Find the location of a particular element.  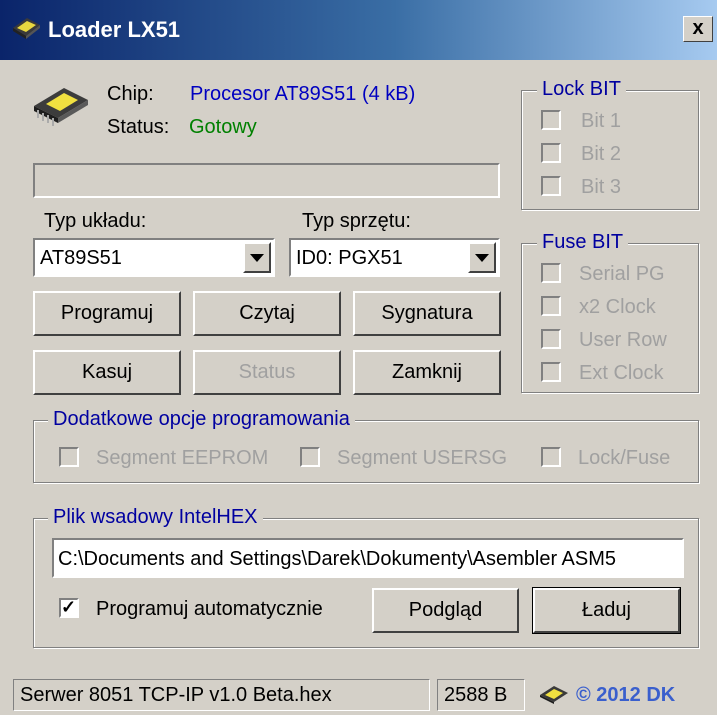

chip-label: Chip: is located at coordinates (130, 94).